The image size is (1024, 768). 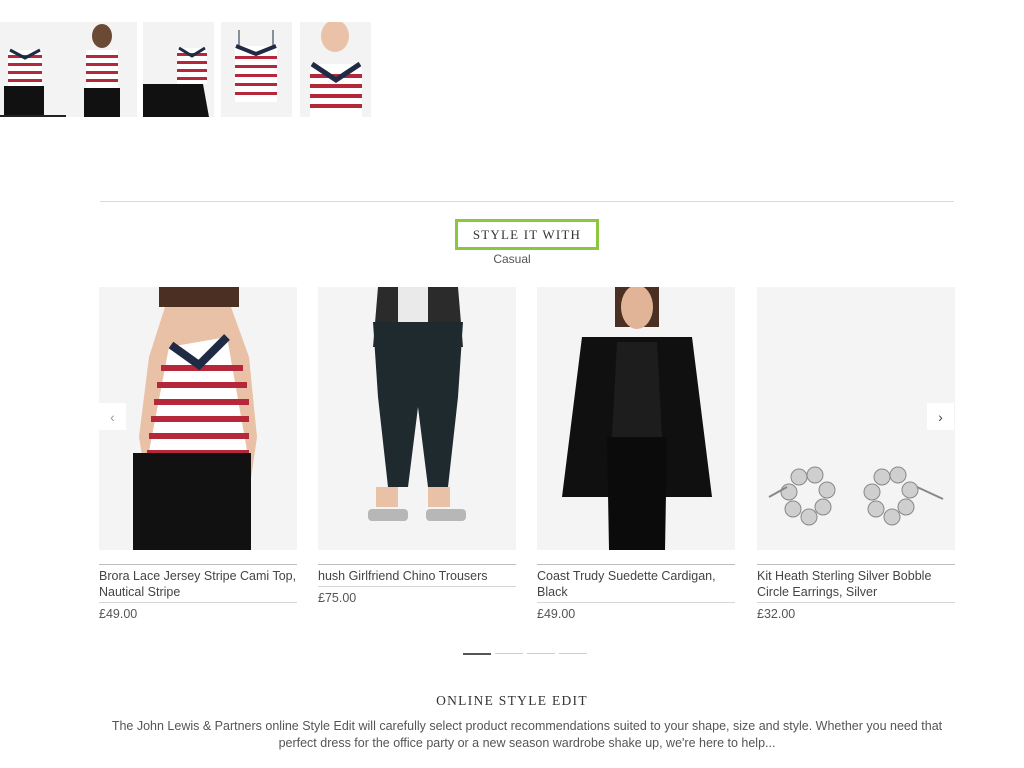 I want to click on style-it-with-subtitle: Casual, so click(x=512, y=259).